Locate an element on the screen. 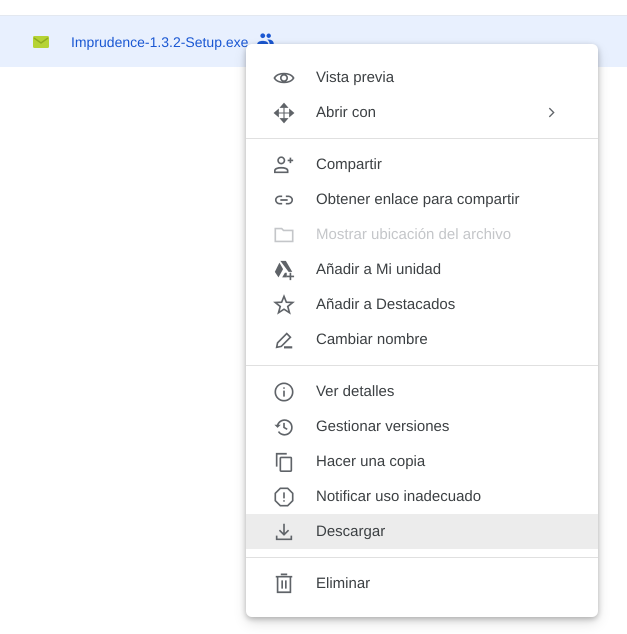  menu-item: Añadir a Mi unidad is located at coordinates (422, 269).